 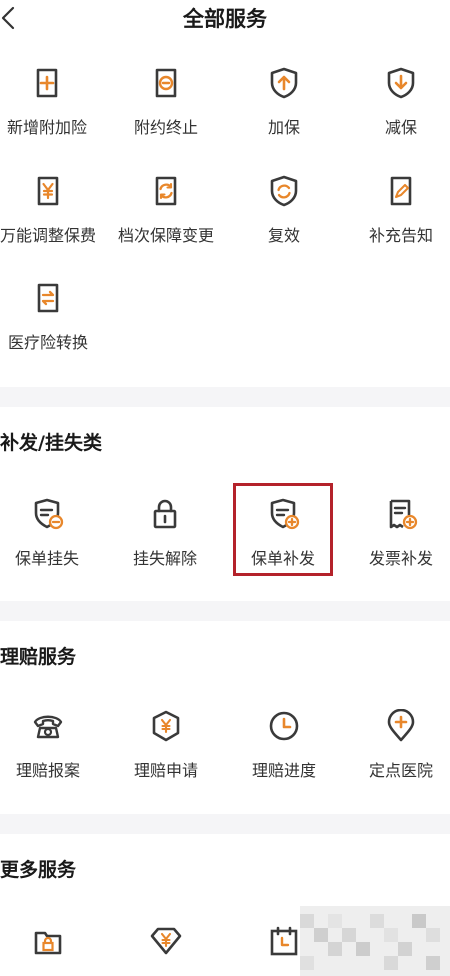 What do you see at coordinates (165, 127) in the screenshot?
I see `service-label: 附约终止` at bounding box center [165, 127].